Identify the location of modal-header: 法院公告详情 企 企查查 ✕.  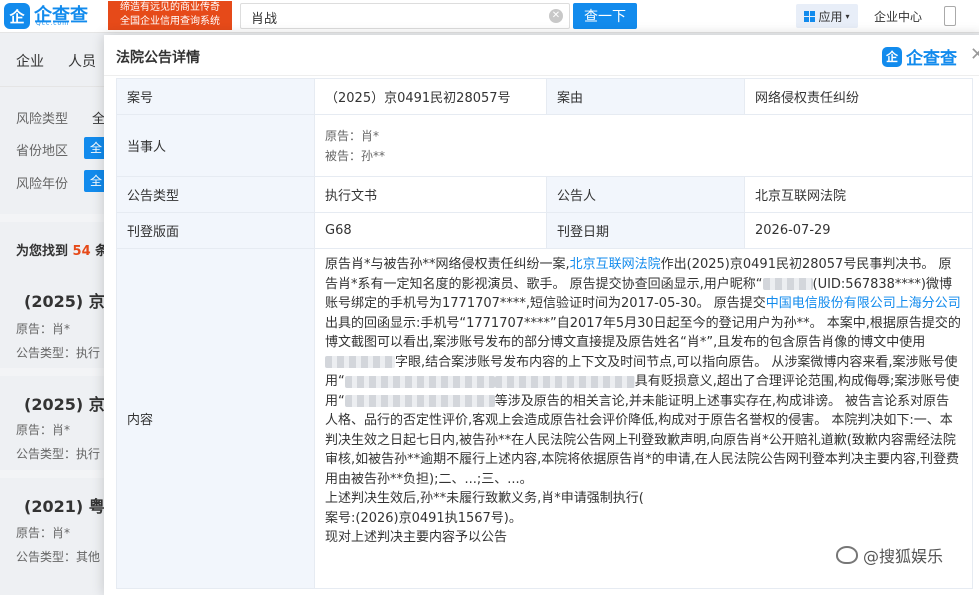
(541, 55).